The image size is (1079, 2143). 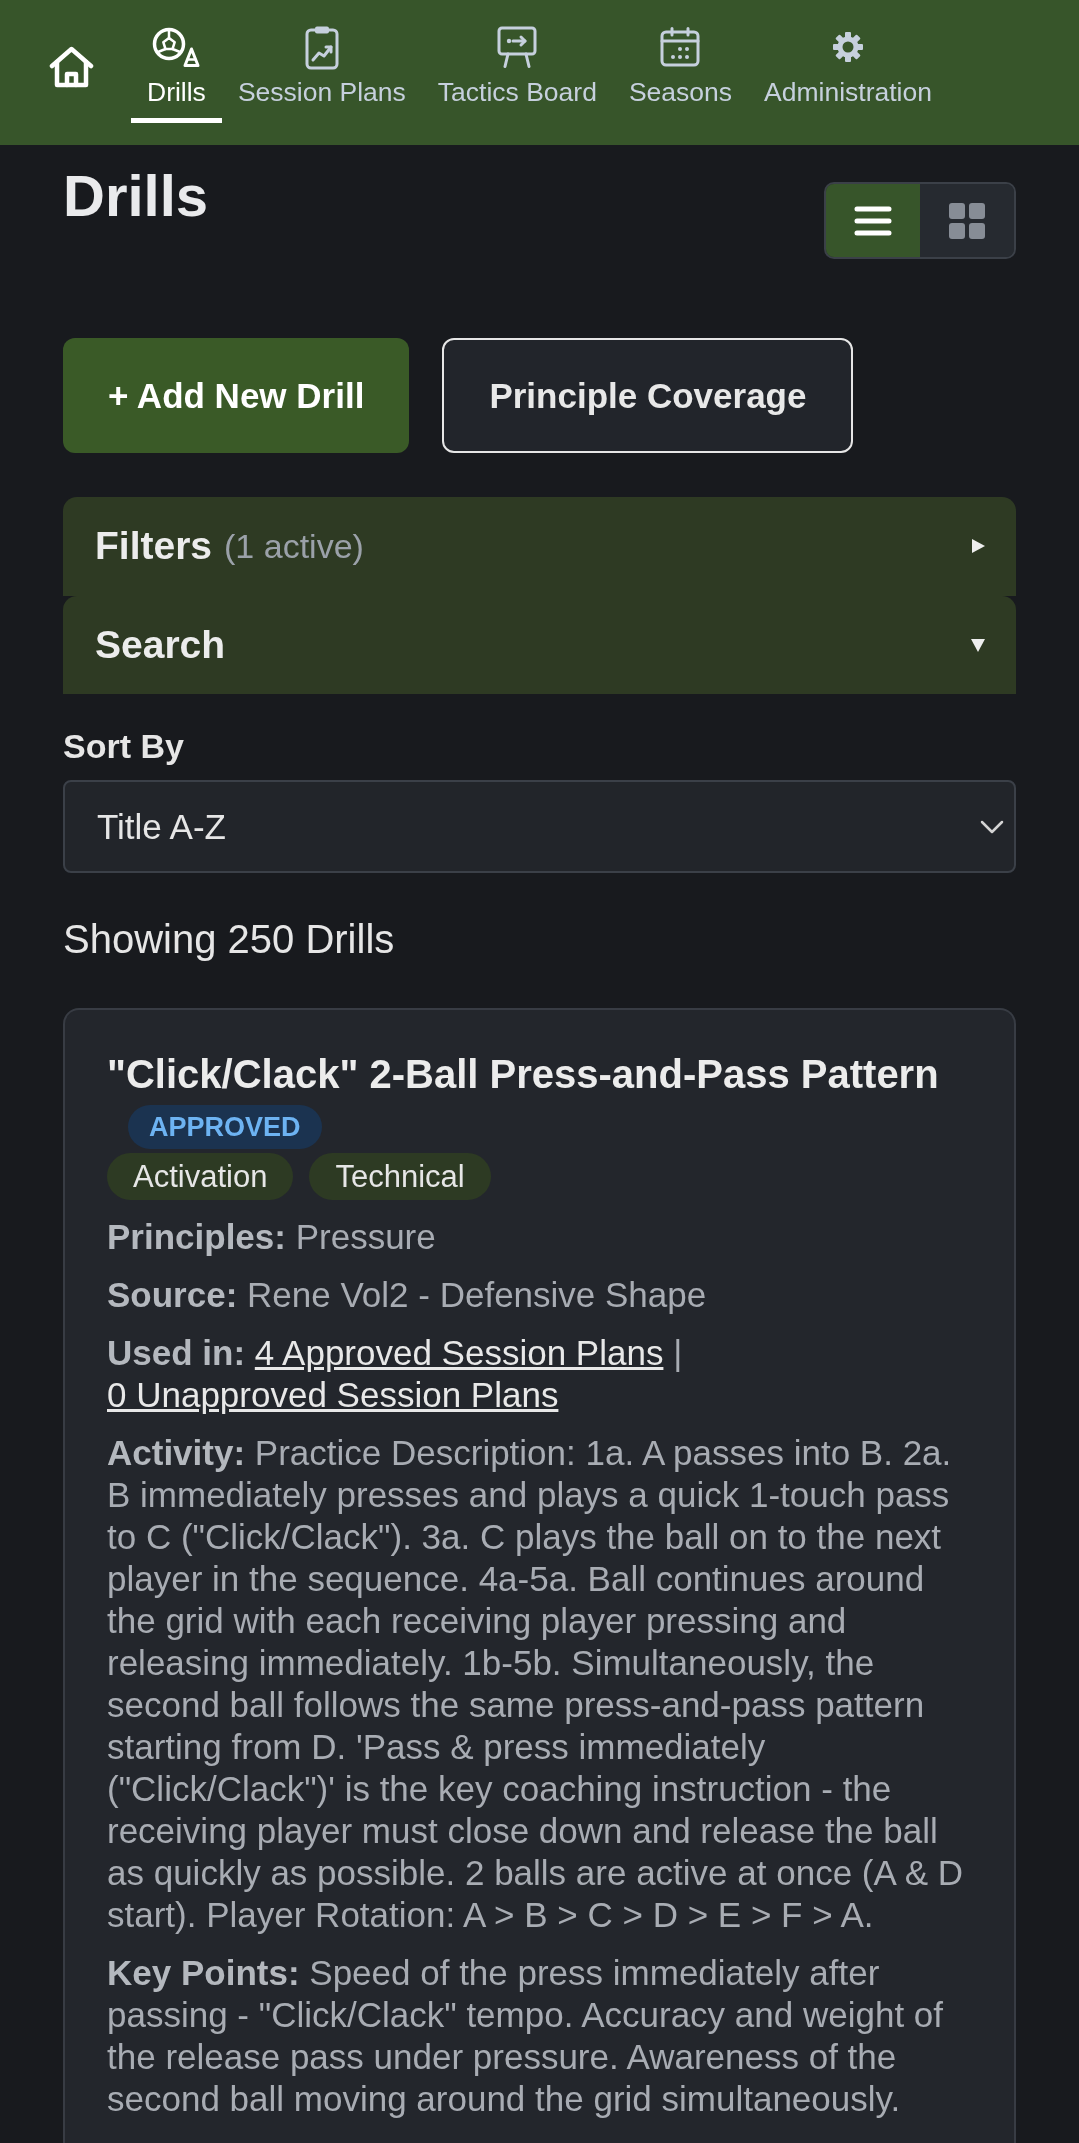 What do you see at coordinates (200, 1176) in the screenshot?
I see `category-tag: Activation` at bounding box center [200, 1176].